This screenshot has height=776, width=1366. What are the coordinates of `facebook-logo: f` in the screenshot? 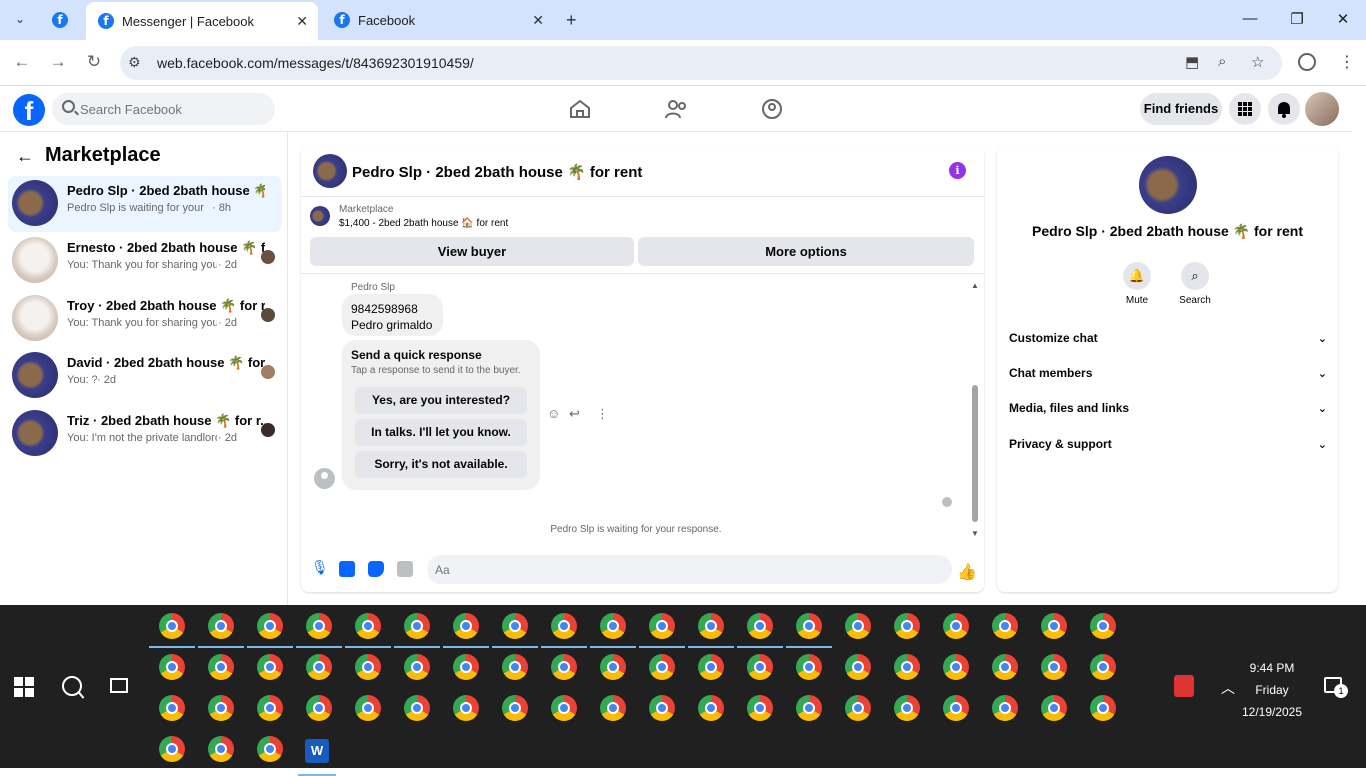 It's located at (29, 110).